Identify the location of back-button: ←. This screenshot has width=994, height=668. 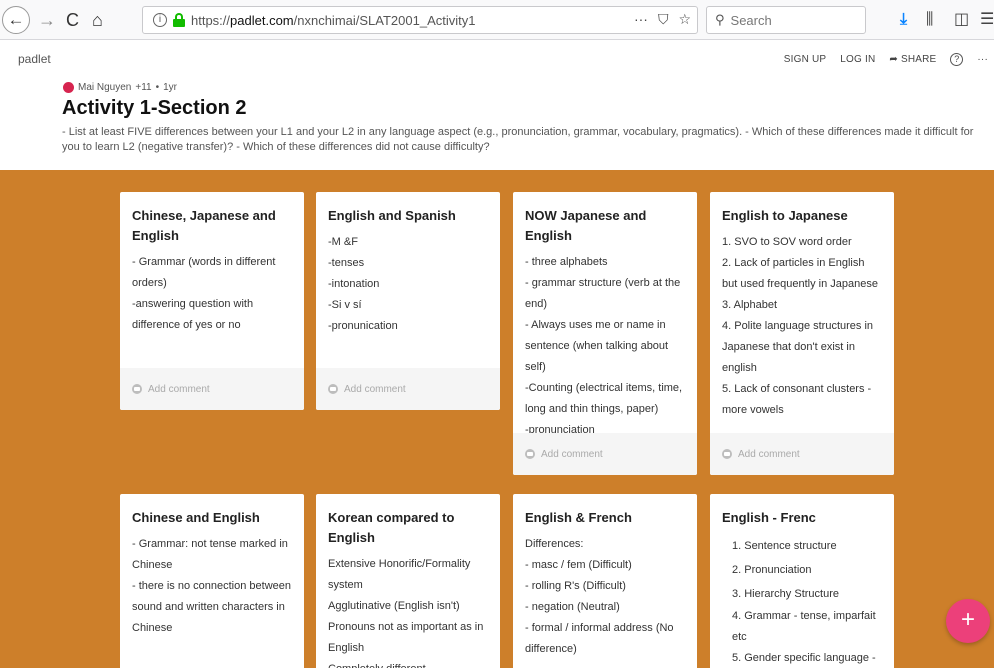
(16, 20).